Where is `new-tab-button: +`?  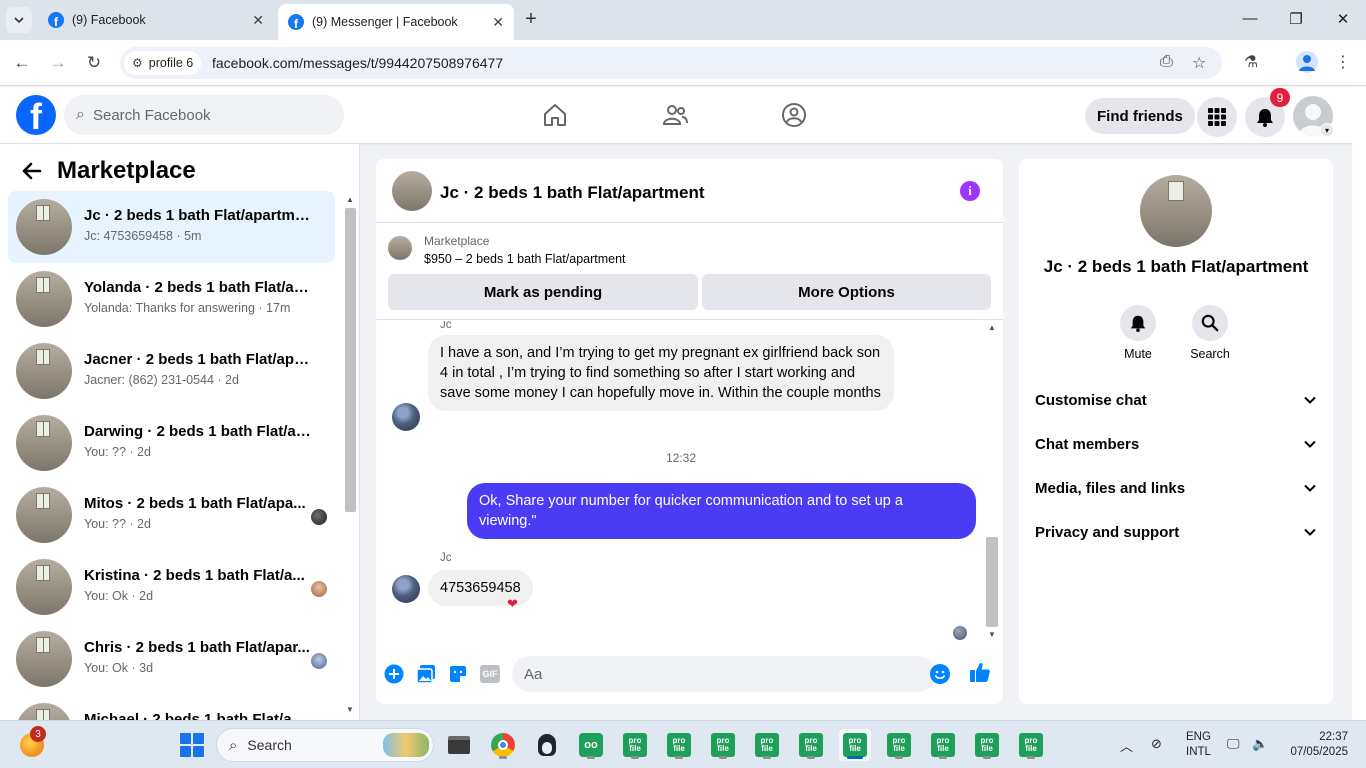 new-tab-button: + is located at coordinates (531, 19).